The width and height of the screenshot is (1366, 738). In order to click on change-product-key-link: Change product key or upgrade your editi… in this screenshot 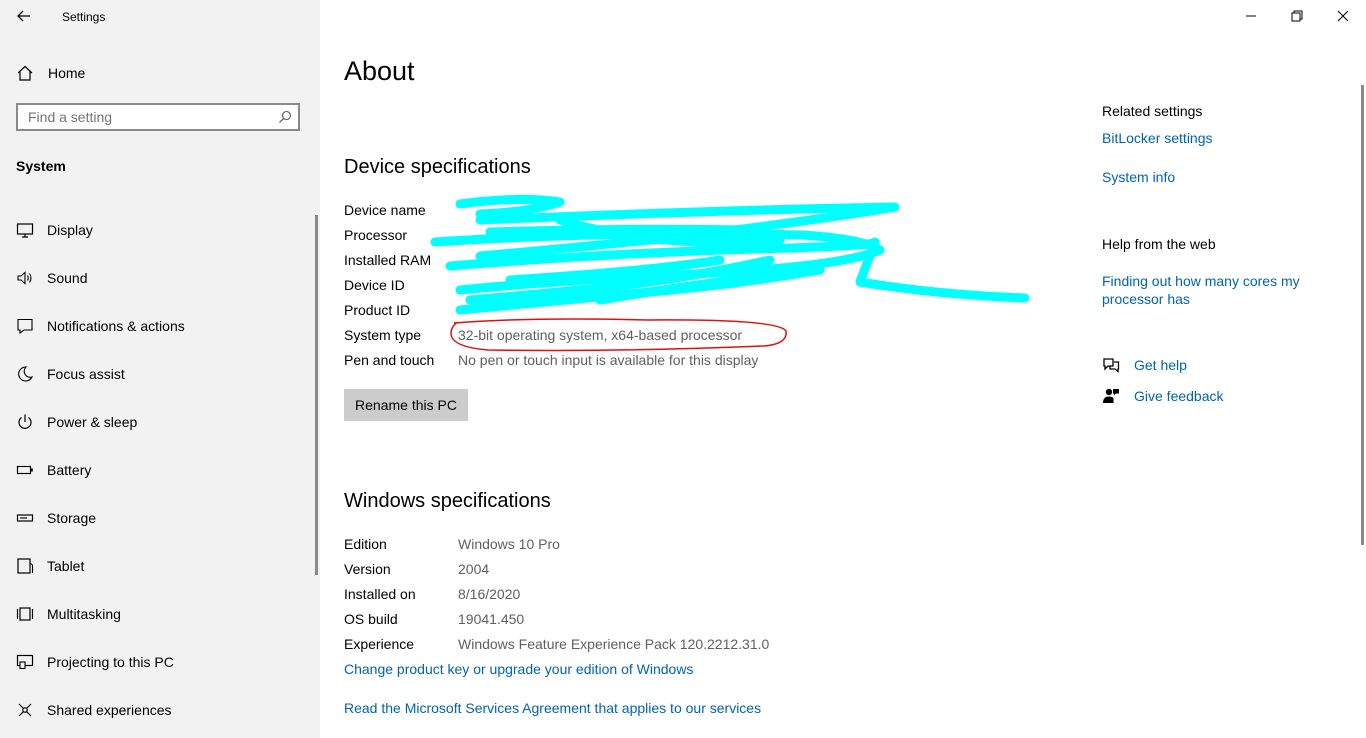, I will do `click(518, 669)`.